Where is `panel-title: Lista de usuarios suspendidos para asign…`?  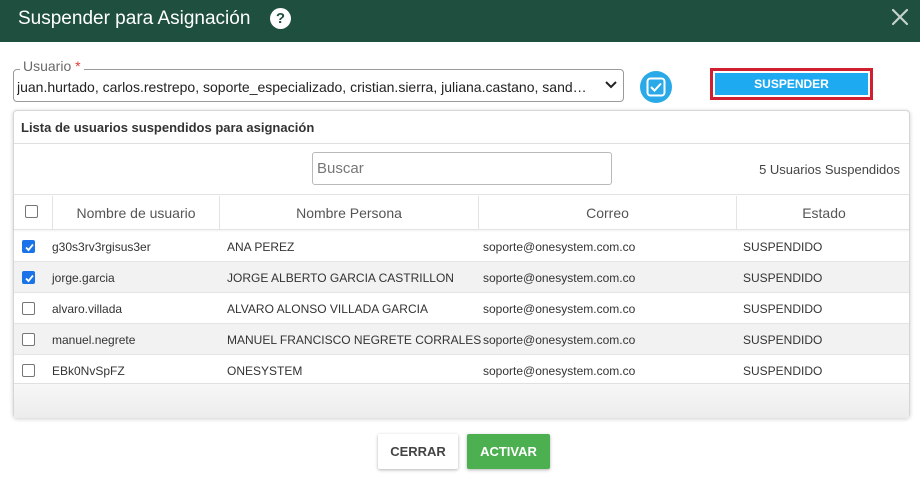
panel-title: Lista de usuarios suspendidos para asign… is located at coordinates (168, 127).